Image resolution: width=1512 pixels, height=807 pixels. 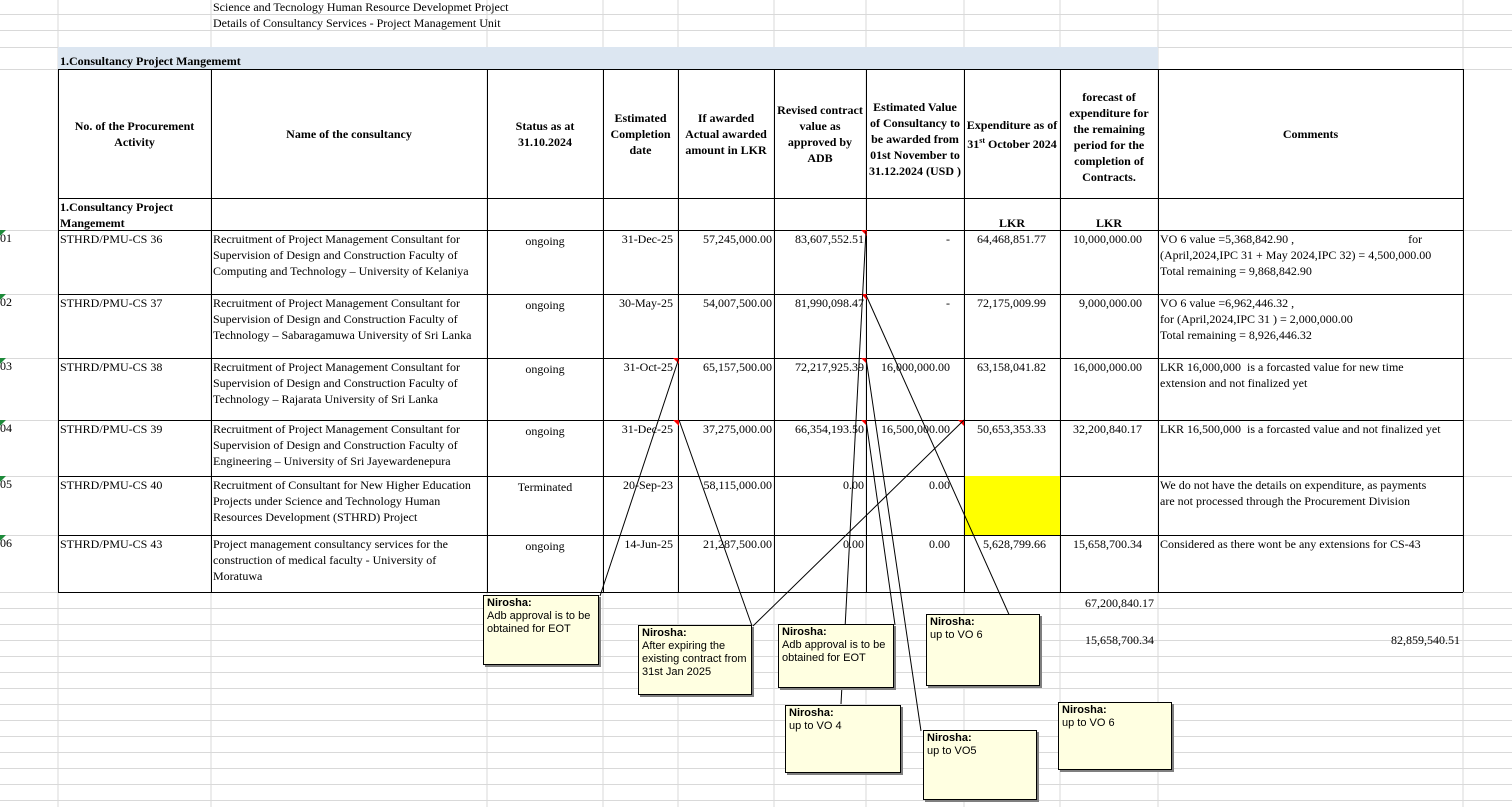 What do you see at coordinates (545, 487) in the screenshot?
I see `status-cell: Terminated` at bounding box center [545, 487].